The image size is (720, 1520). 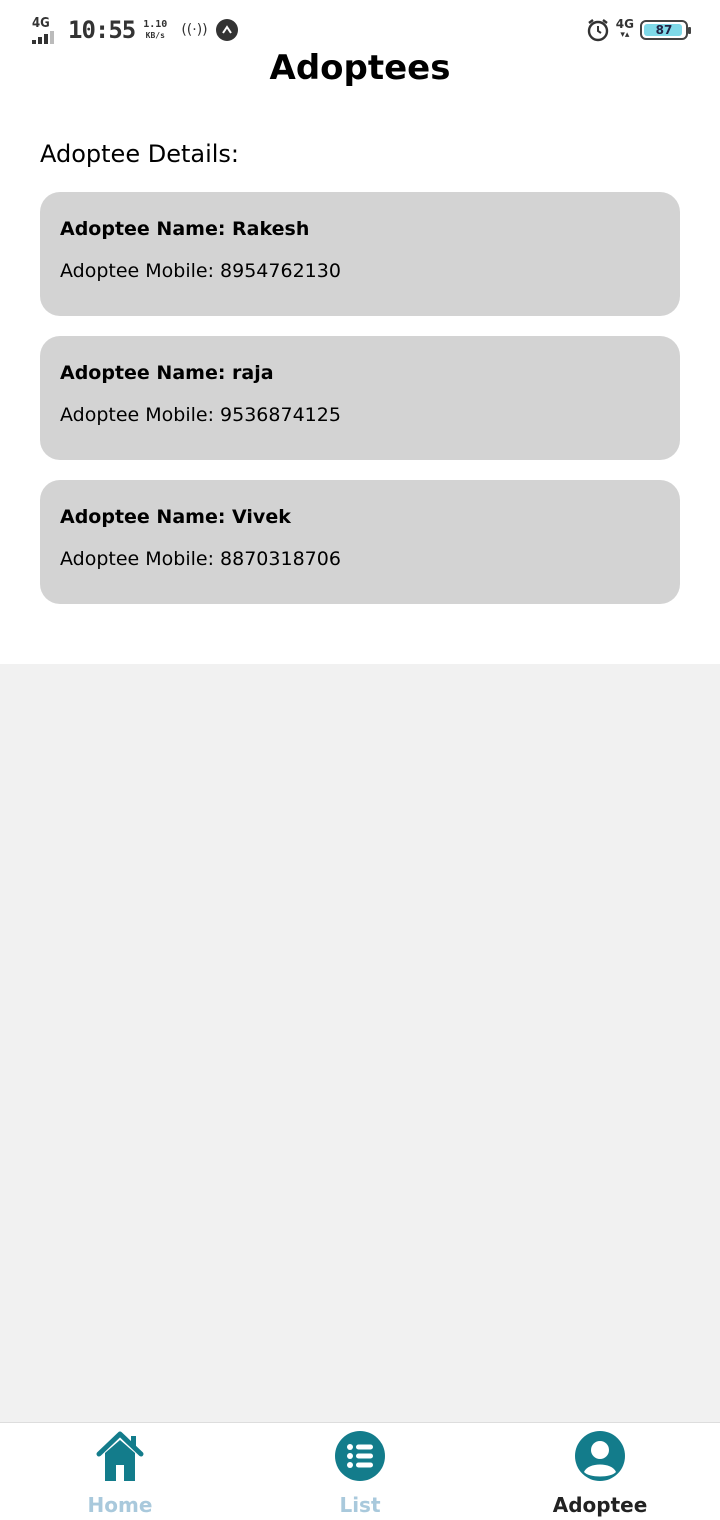 I want to click on nav-home-label: Home, so click(x=120, y=1505).